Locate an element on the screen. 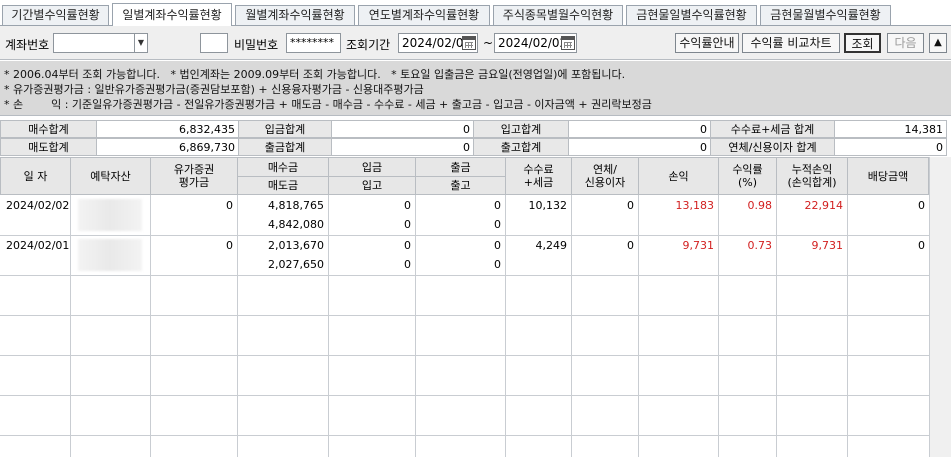  header-stock-in: 입고 is located at coordinates (372, 185).